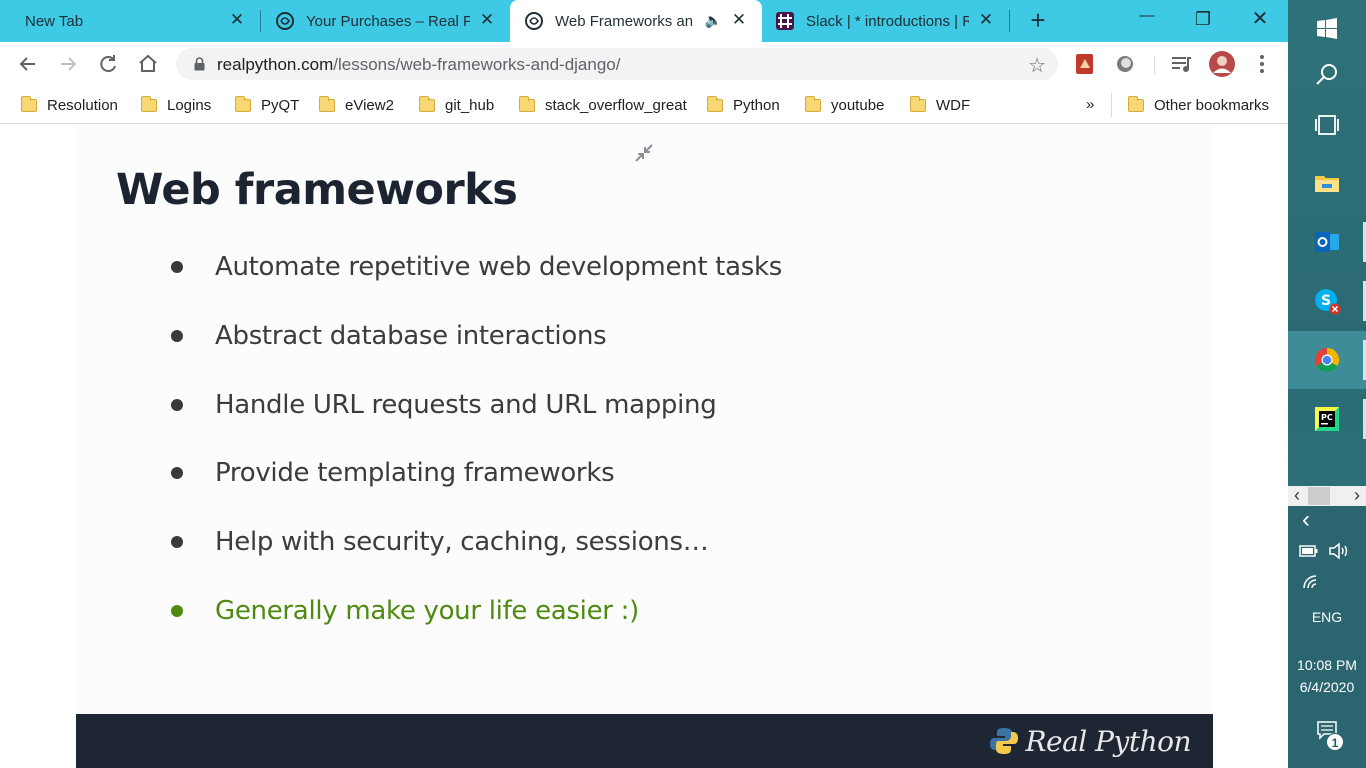 Image resolution: width=1366 pixels, height=768 pixels. I want to click on other-bookmarks-folder: Other bookmarks, so click(1198, 105).